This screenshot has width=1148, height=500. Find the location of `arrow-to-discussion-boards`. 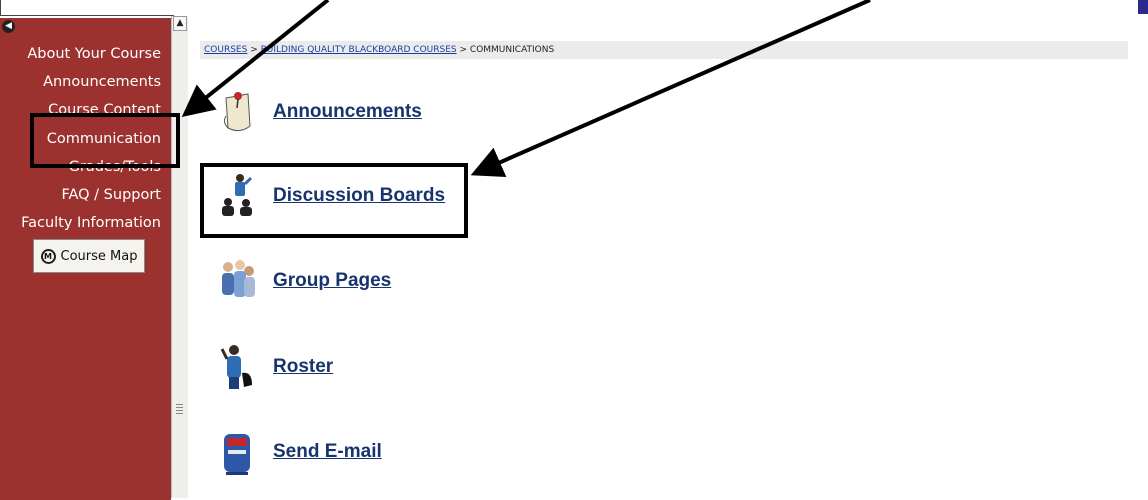

arrow-to-discussion-boards is located at coordinates (670, 89).